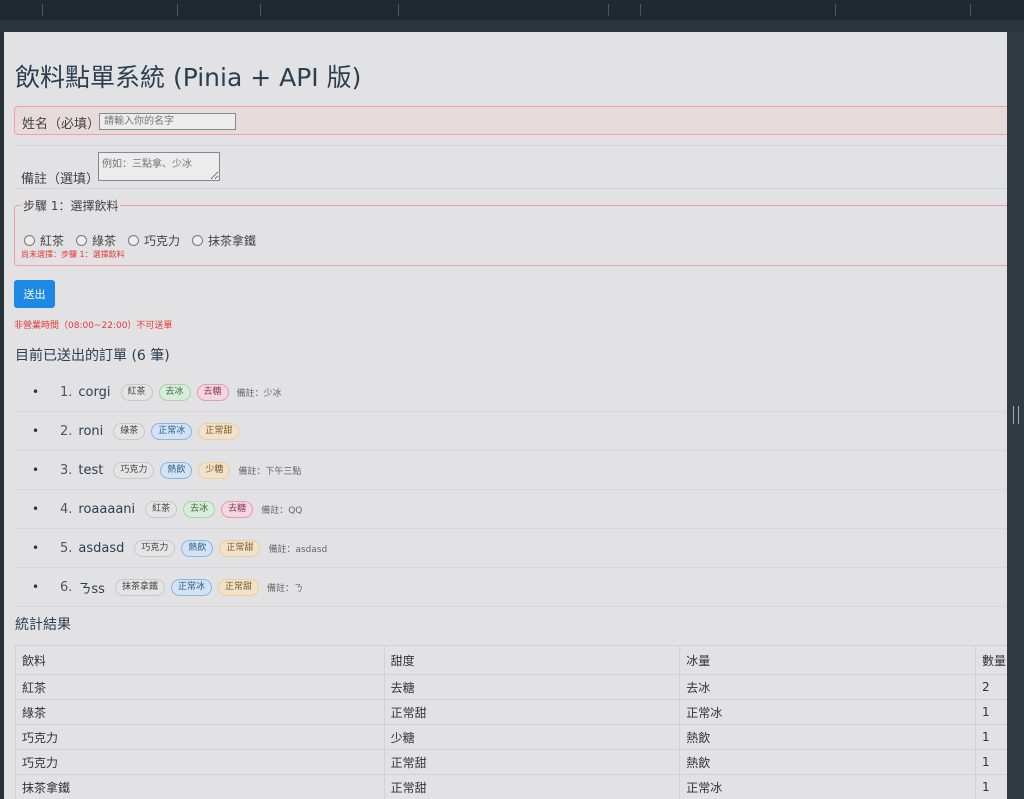 Image resolution: width=1024 pixels, height=799 pixels. Describe the element at coordinates (510, 431) in the screenshot. I see `order-item: • 2. roni 綠茶 正常冰 正常甜` at that location.